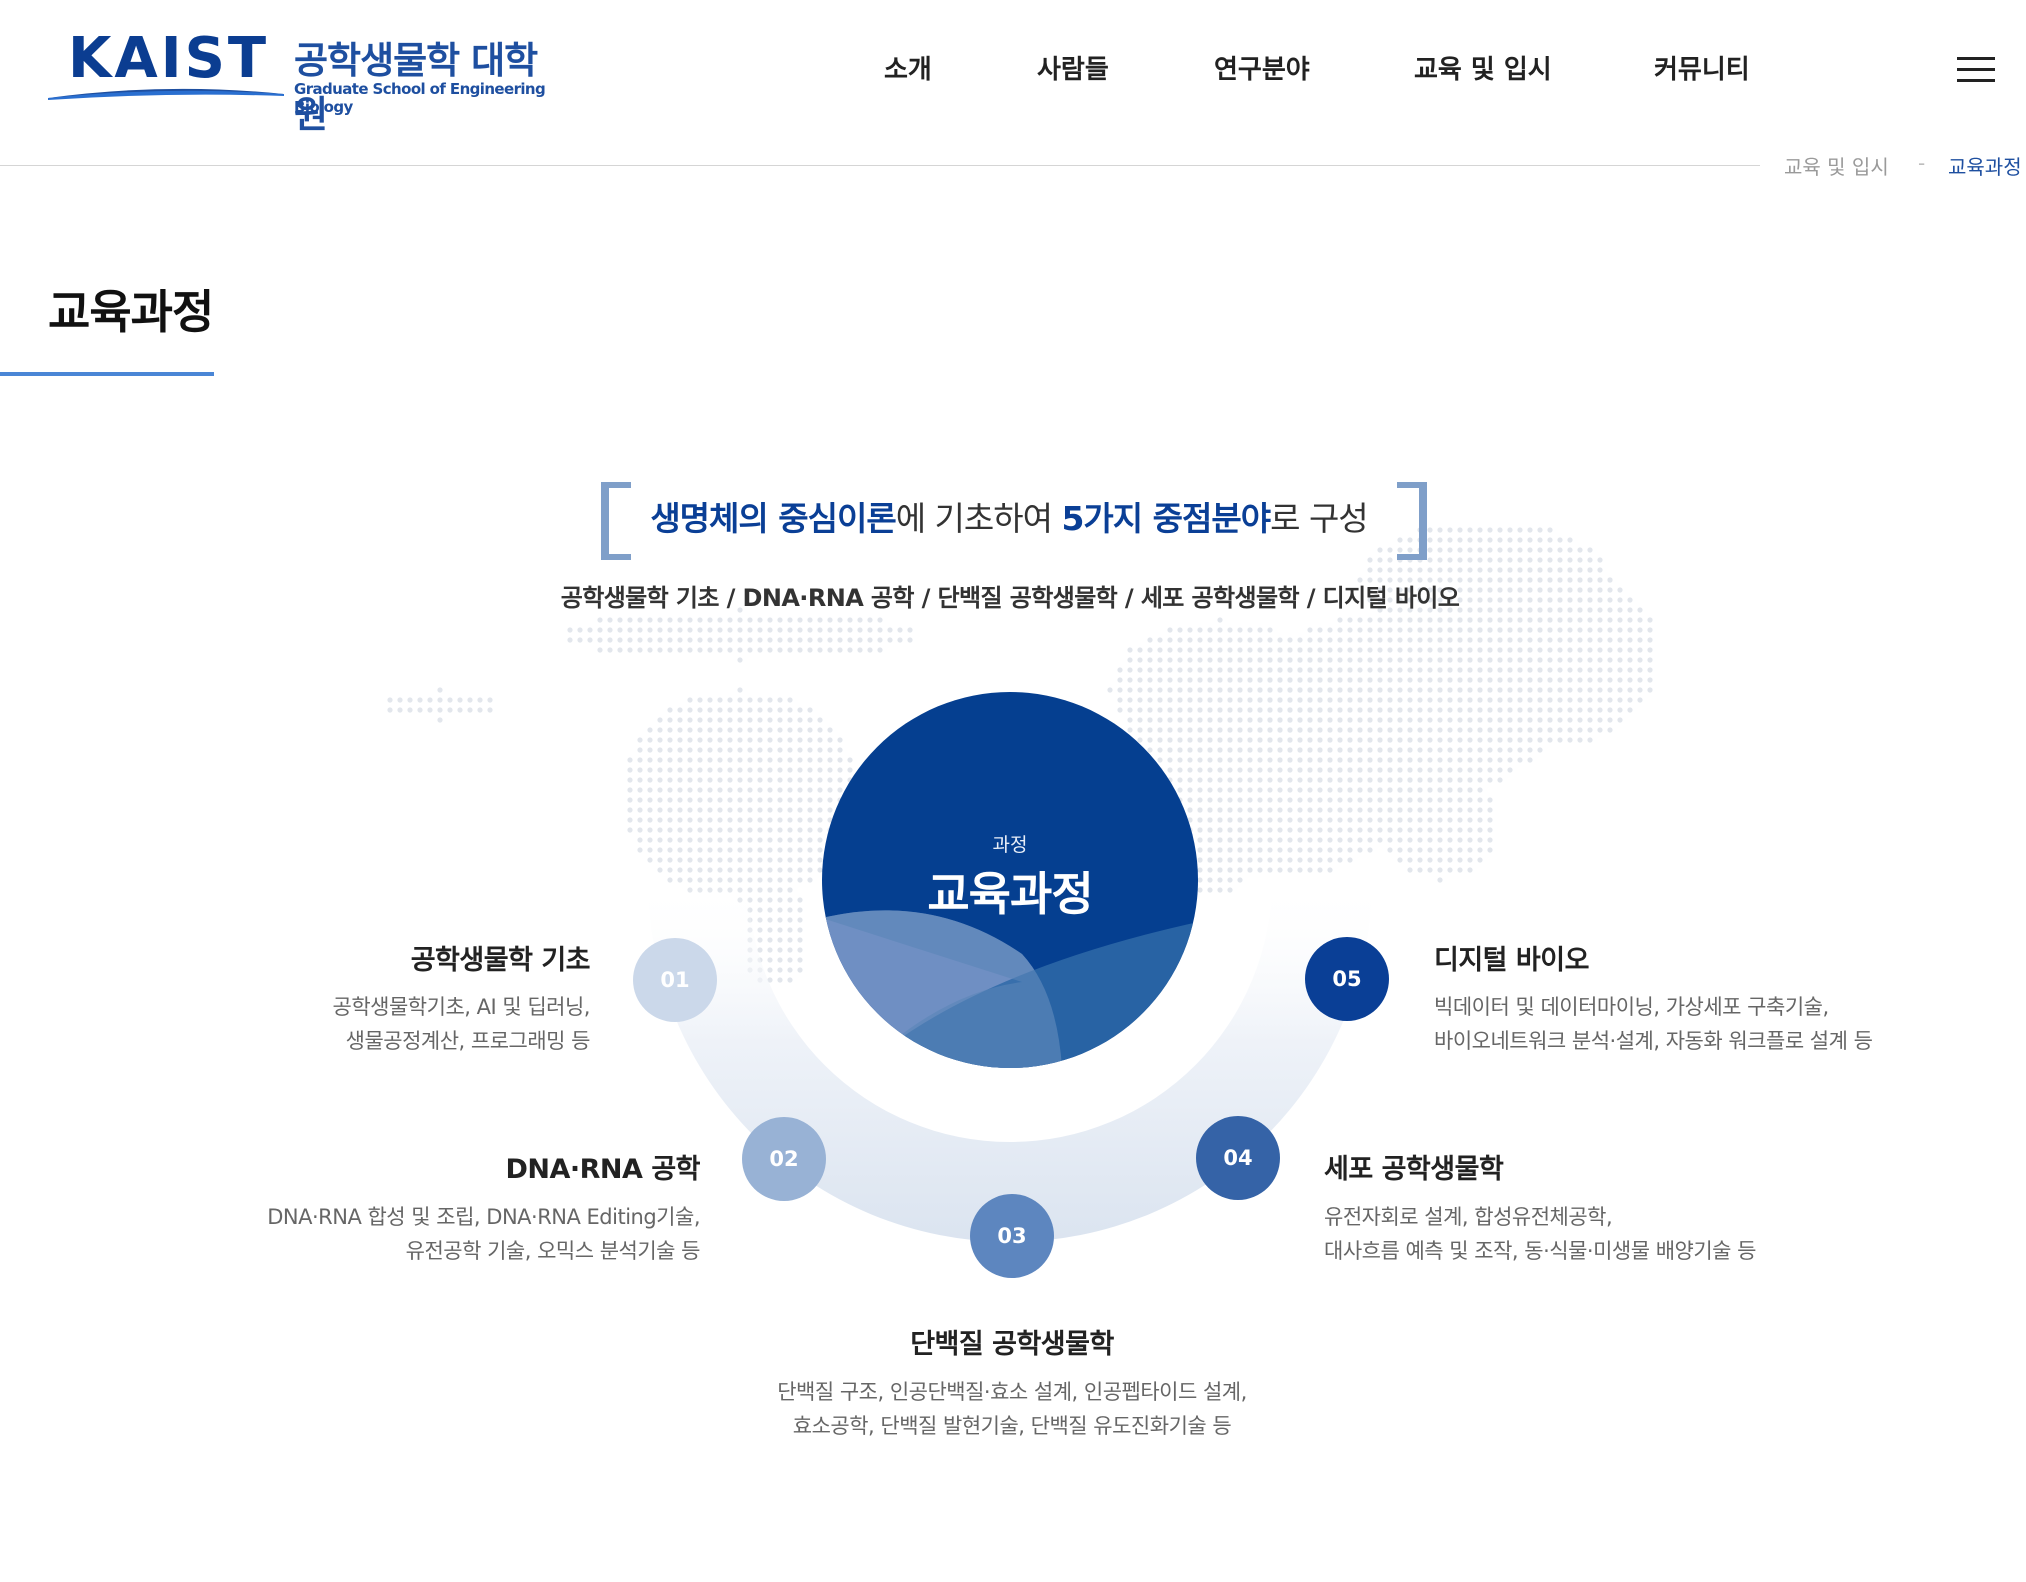 Image resolution: width=2026 pixels, height=1582 pixels. I want to click on logo-swoosh-icon, so click(166, 94).